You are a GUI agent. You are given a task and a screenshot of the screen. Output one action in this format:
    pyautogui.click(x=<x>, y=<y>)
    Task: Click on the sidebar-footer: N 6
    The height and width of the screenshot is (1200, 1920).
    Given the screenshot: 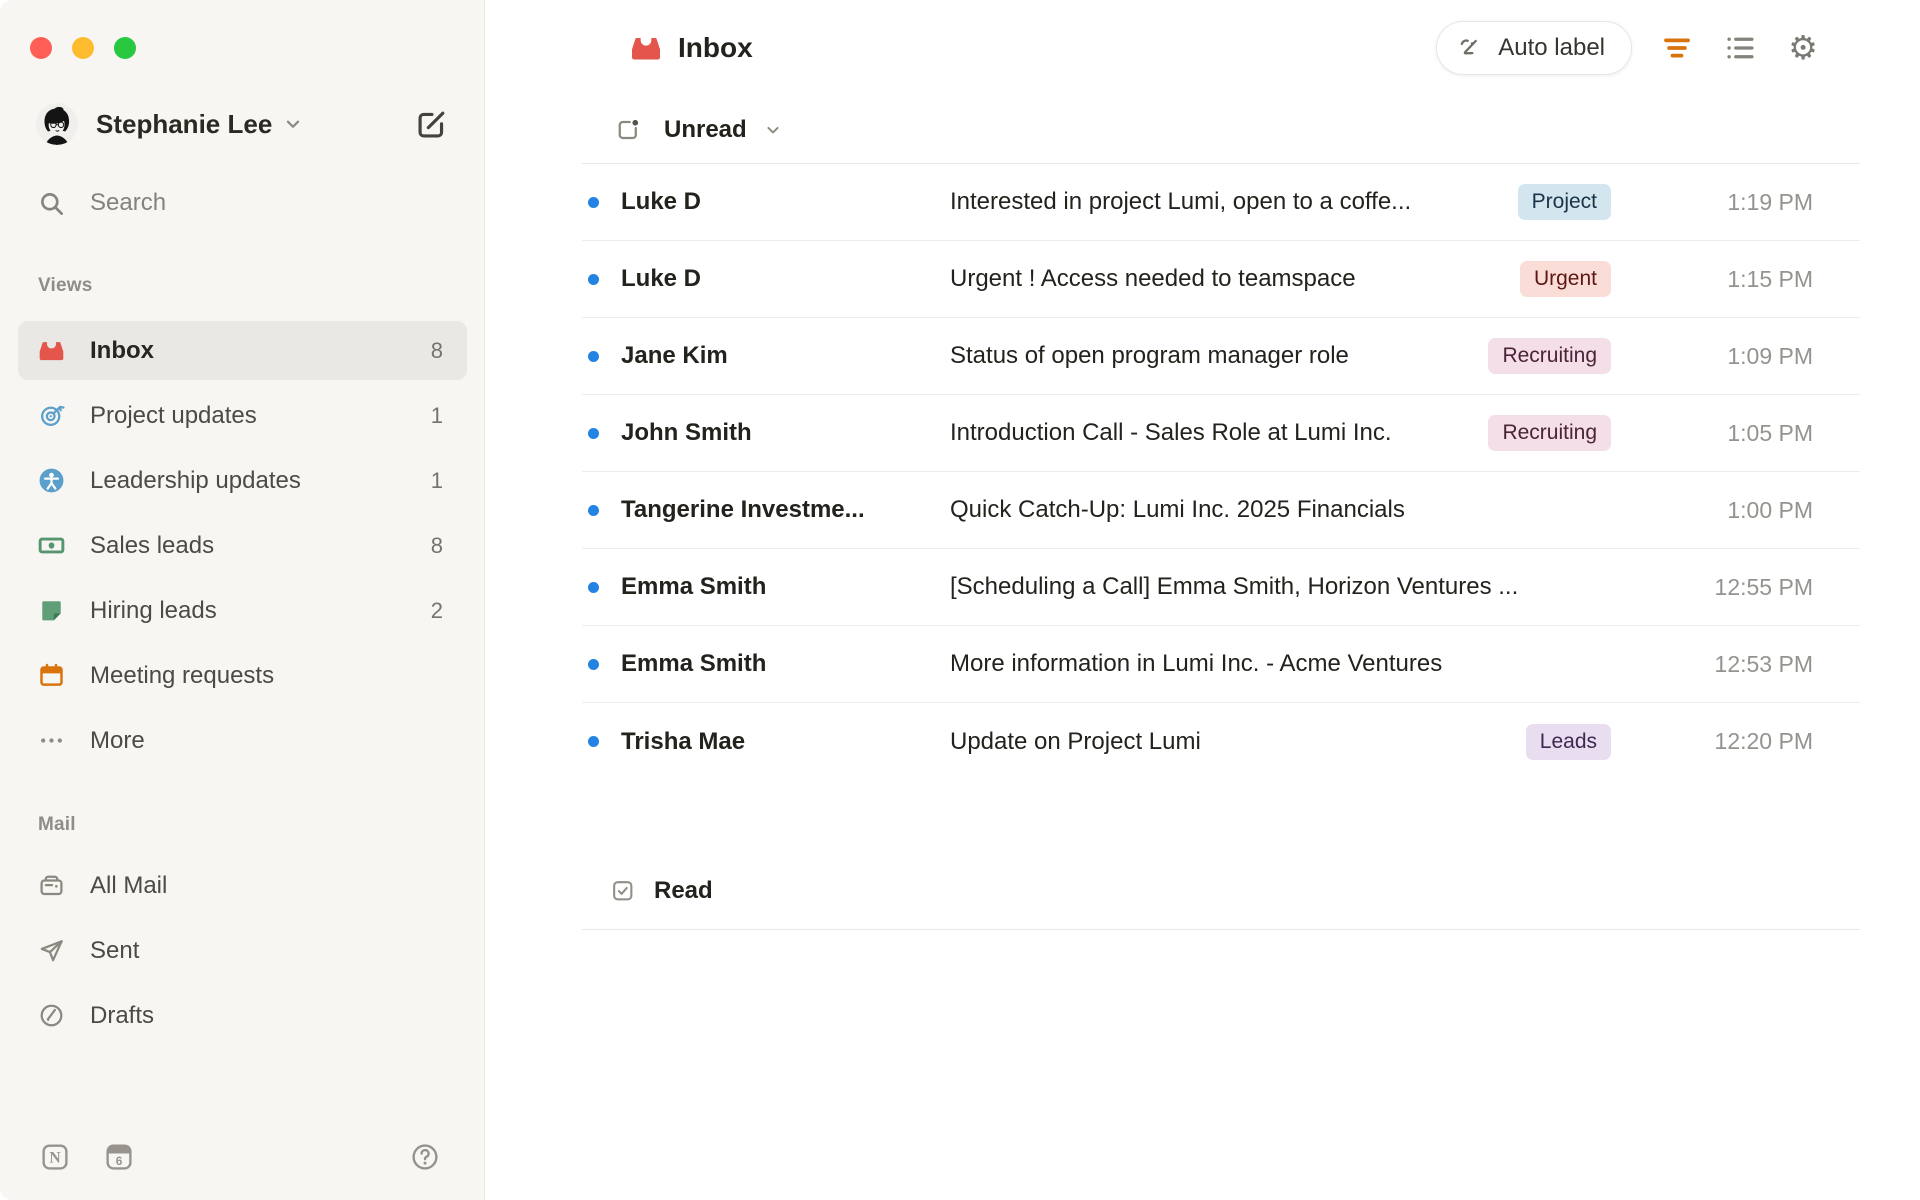 What is the action you would take?
    pyautogui.click(x=242, y=1158)
    